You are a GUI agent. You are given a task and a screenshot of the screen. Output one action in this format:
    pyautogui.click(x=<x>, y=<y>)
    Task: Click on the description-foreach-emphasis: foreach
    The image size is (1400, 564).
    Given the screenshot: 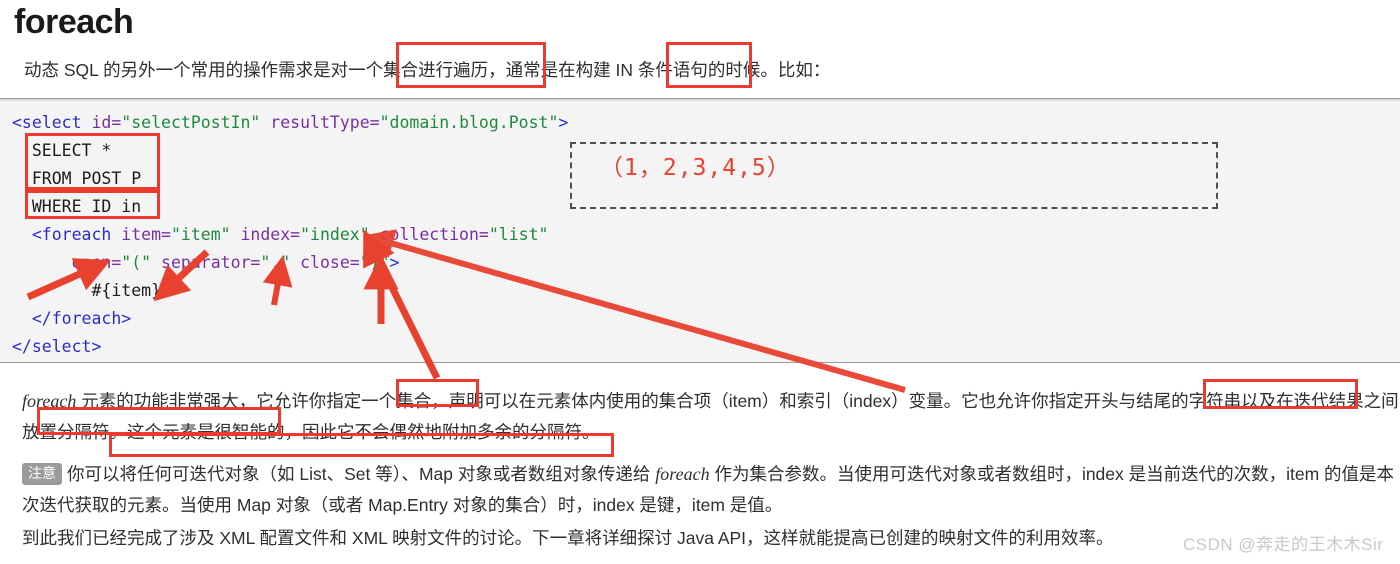 What is the action you would take?
    pyautogui.click(x=49, y=401)
    